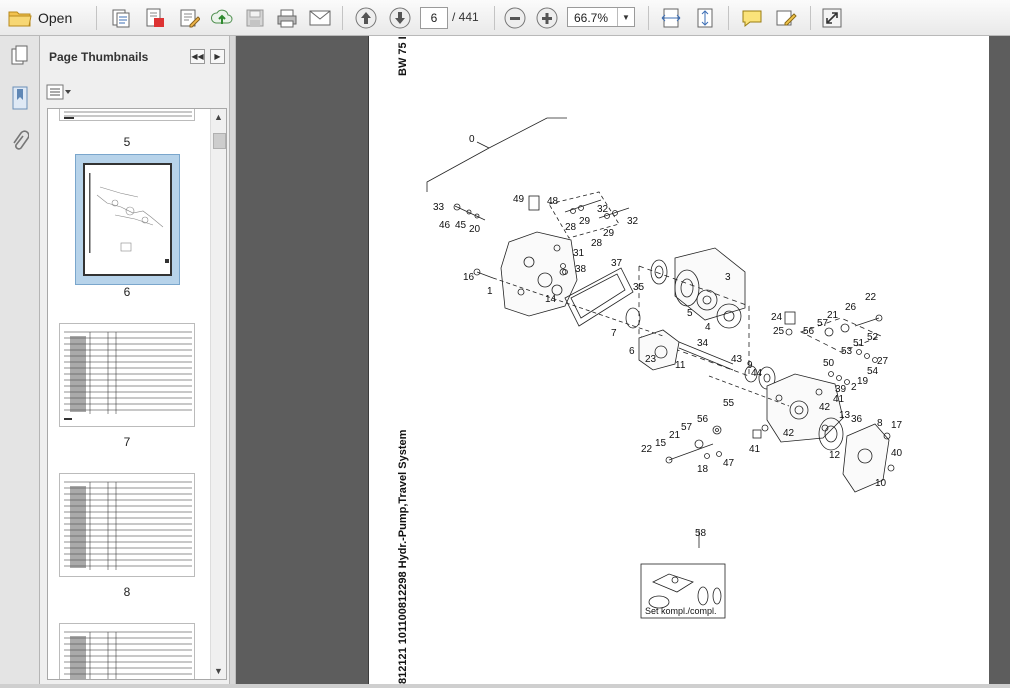 The image size is (1010, 688). I want to click on callout-label: 34, so click(703, 343).